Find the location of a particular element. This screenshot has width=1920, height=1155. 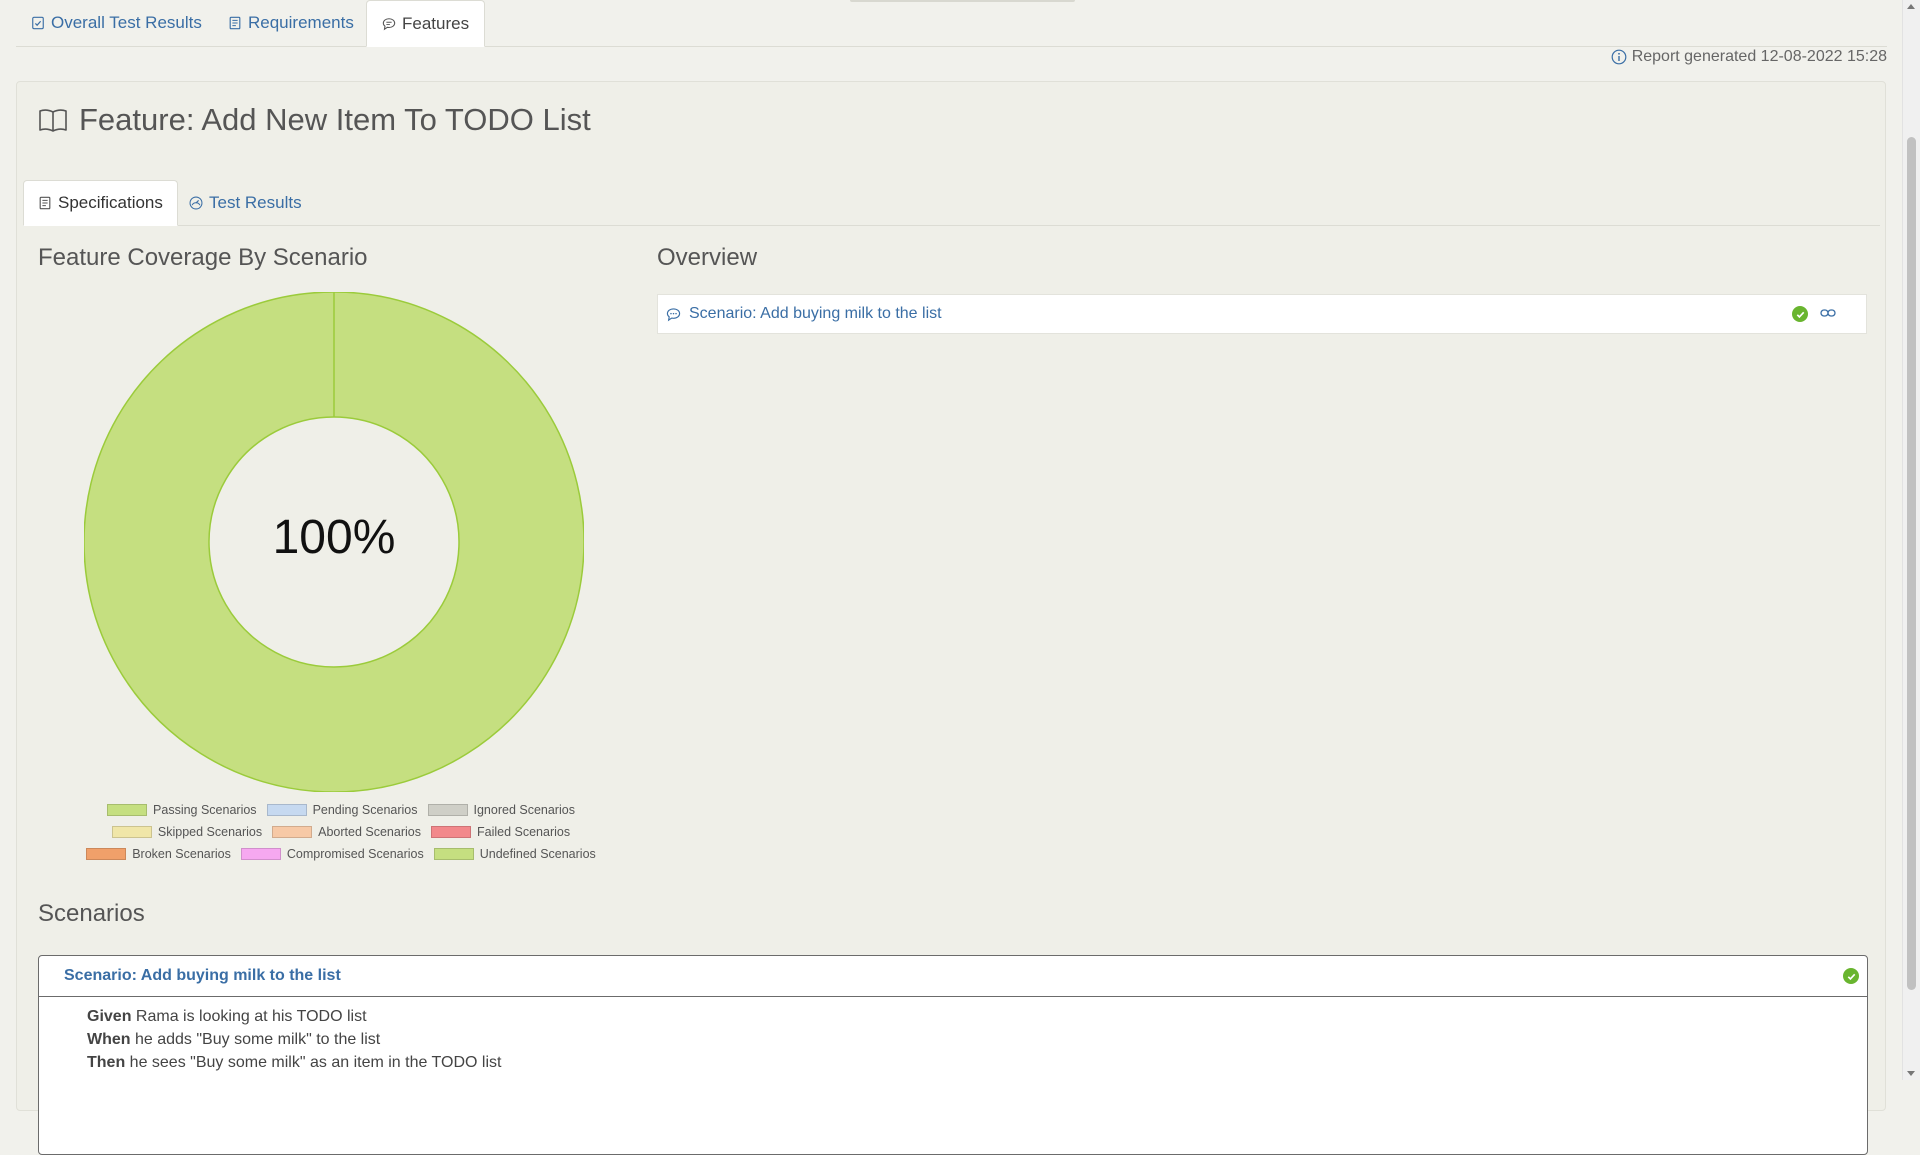

coverage-donut-chart: 100% is located at coordinates (334, 542).